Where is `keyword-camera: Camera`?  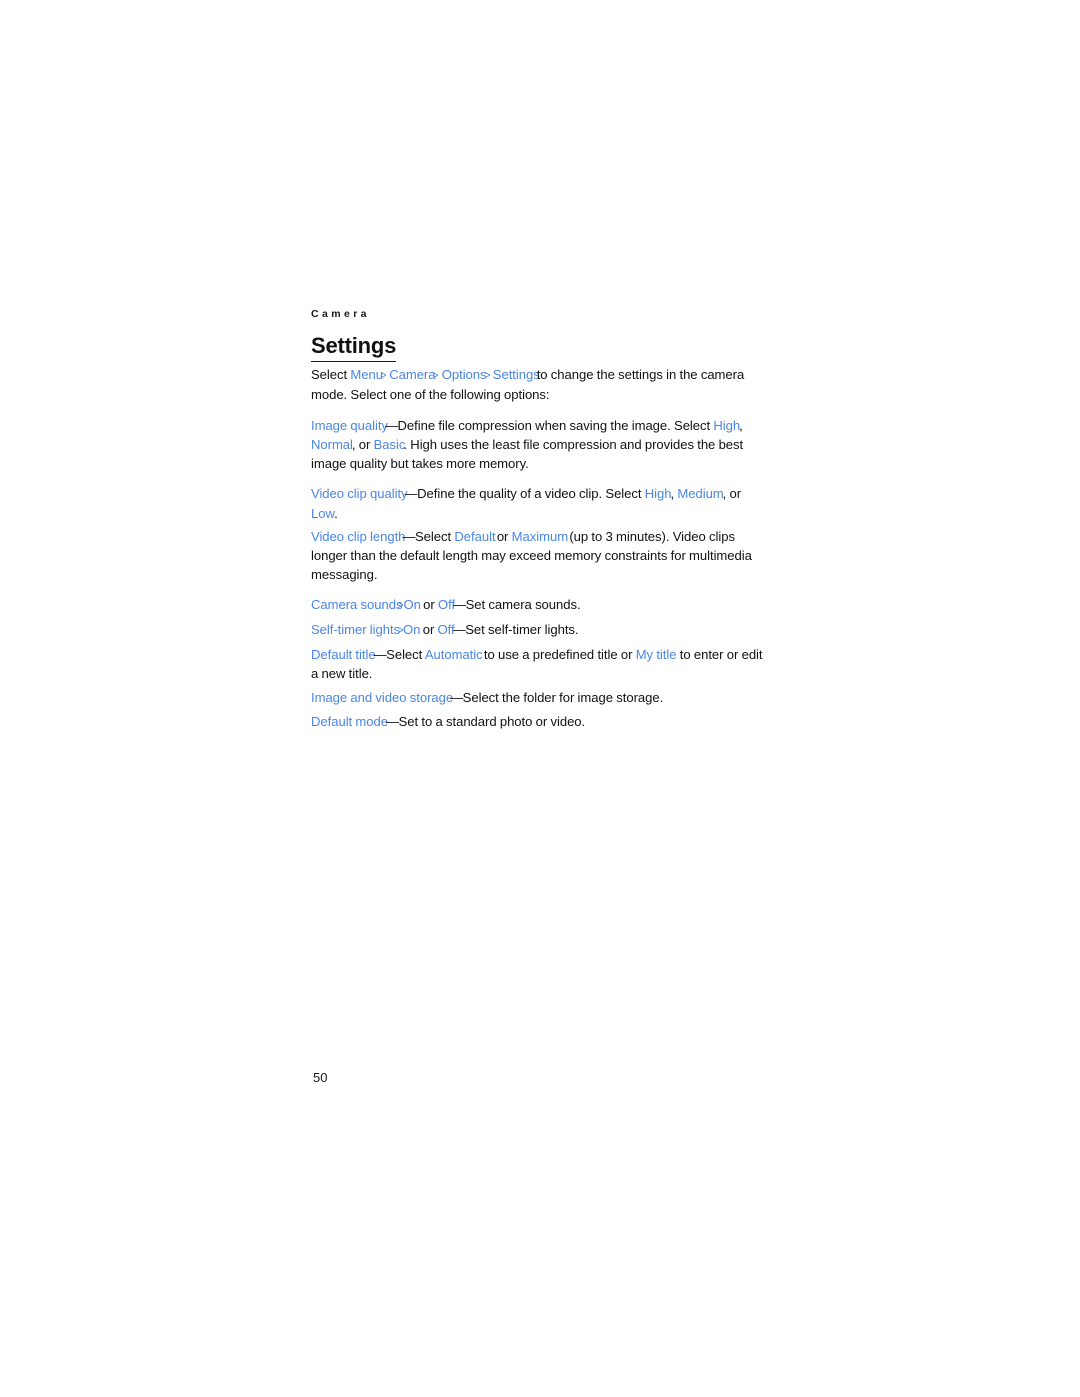
keyword-camera: Camera is located at coordinates (410, 374).